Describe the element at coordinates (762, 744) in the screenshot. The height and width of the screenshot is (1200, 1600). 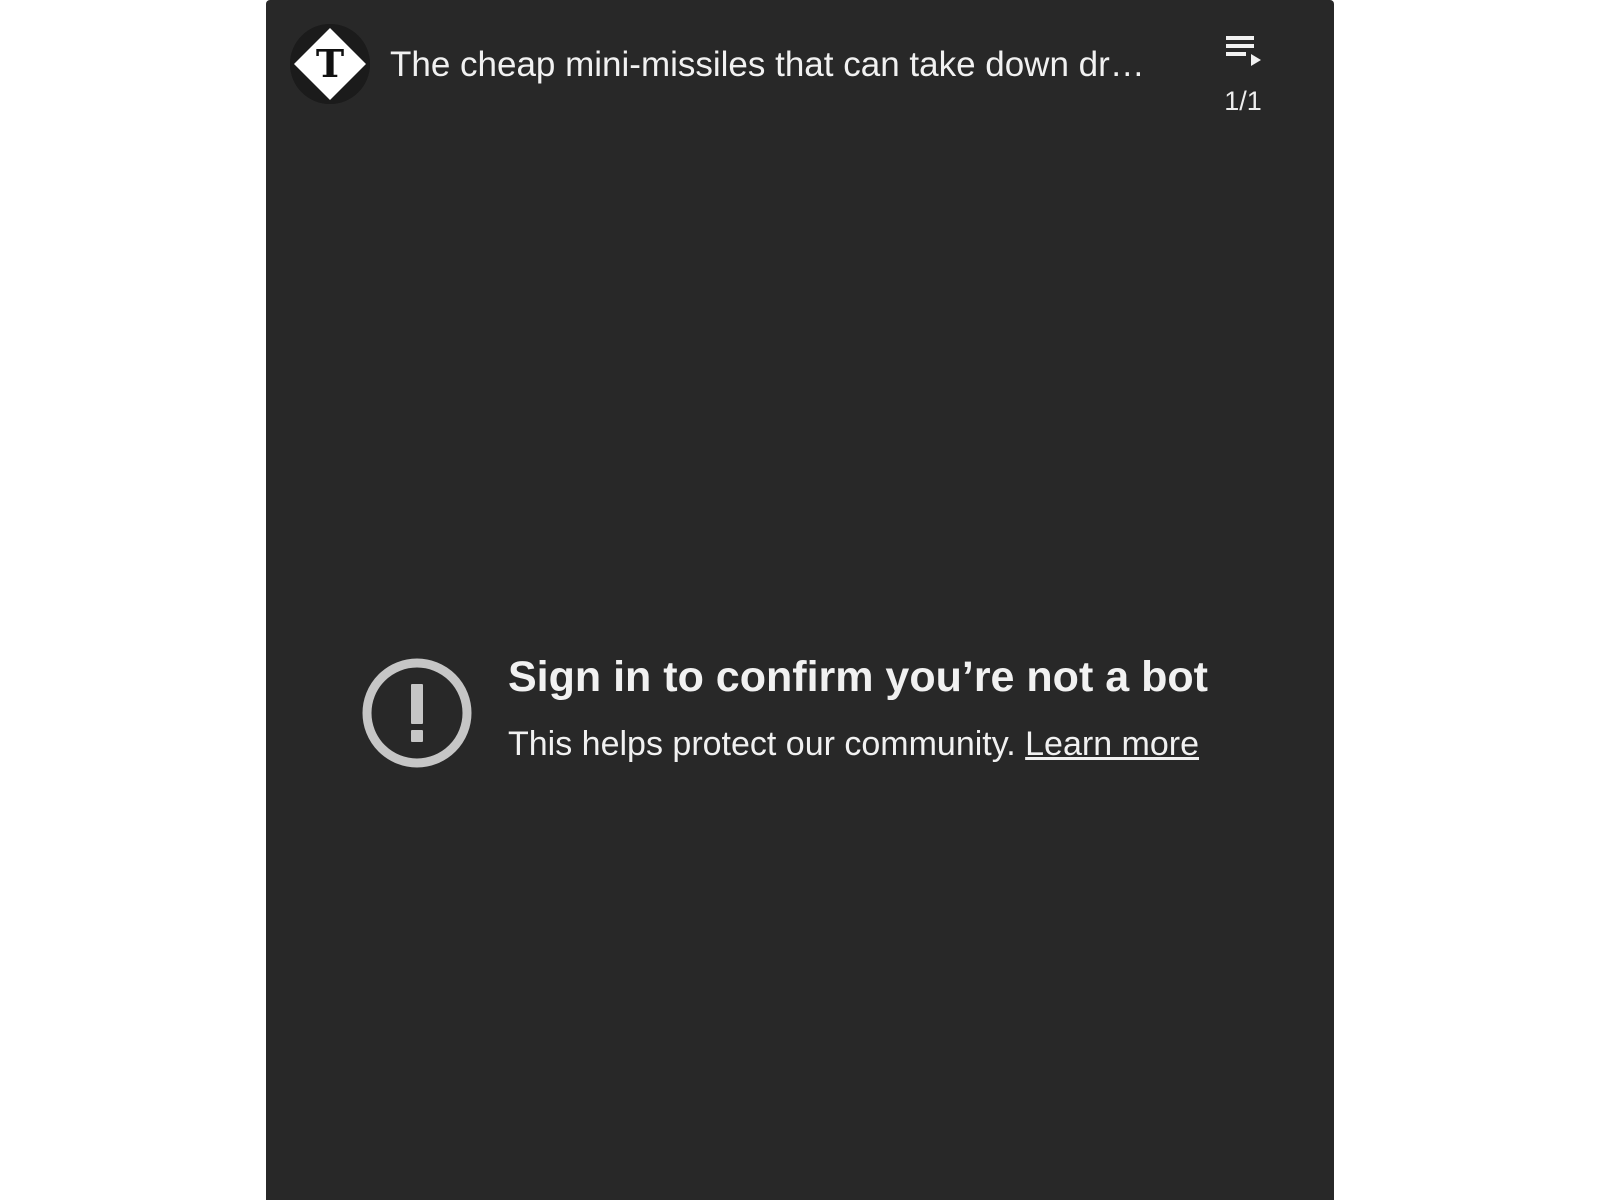
I see `error-message: This helps protect our community.` at that location.